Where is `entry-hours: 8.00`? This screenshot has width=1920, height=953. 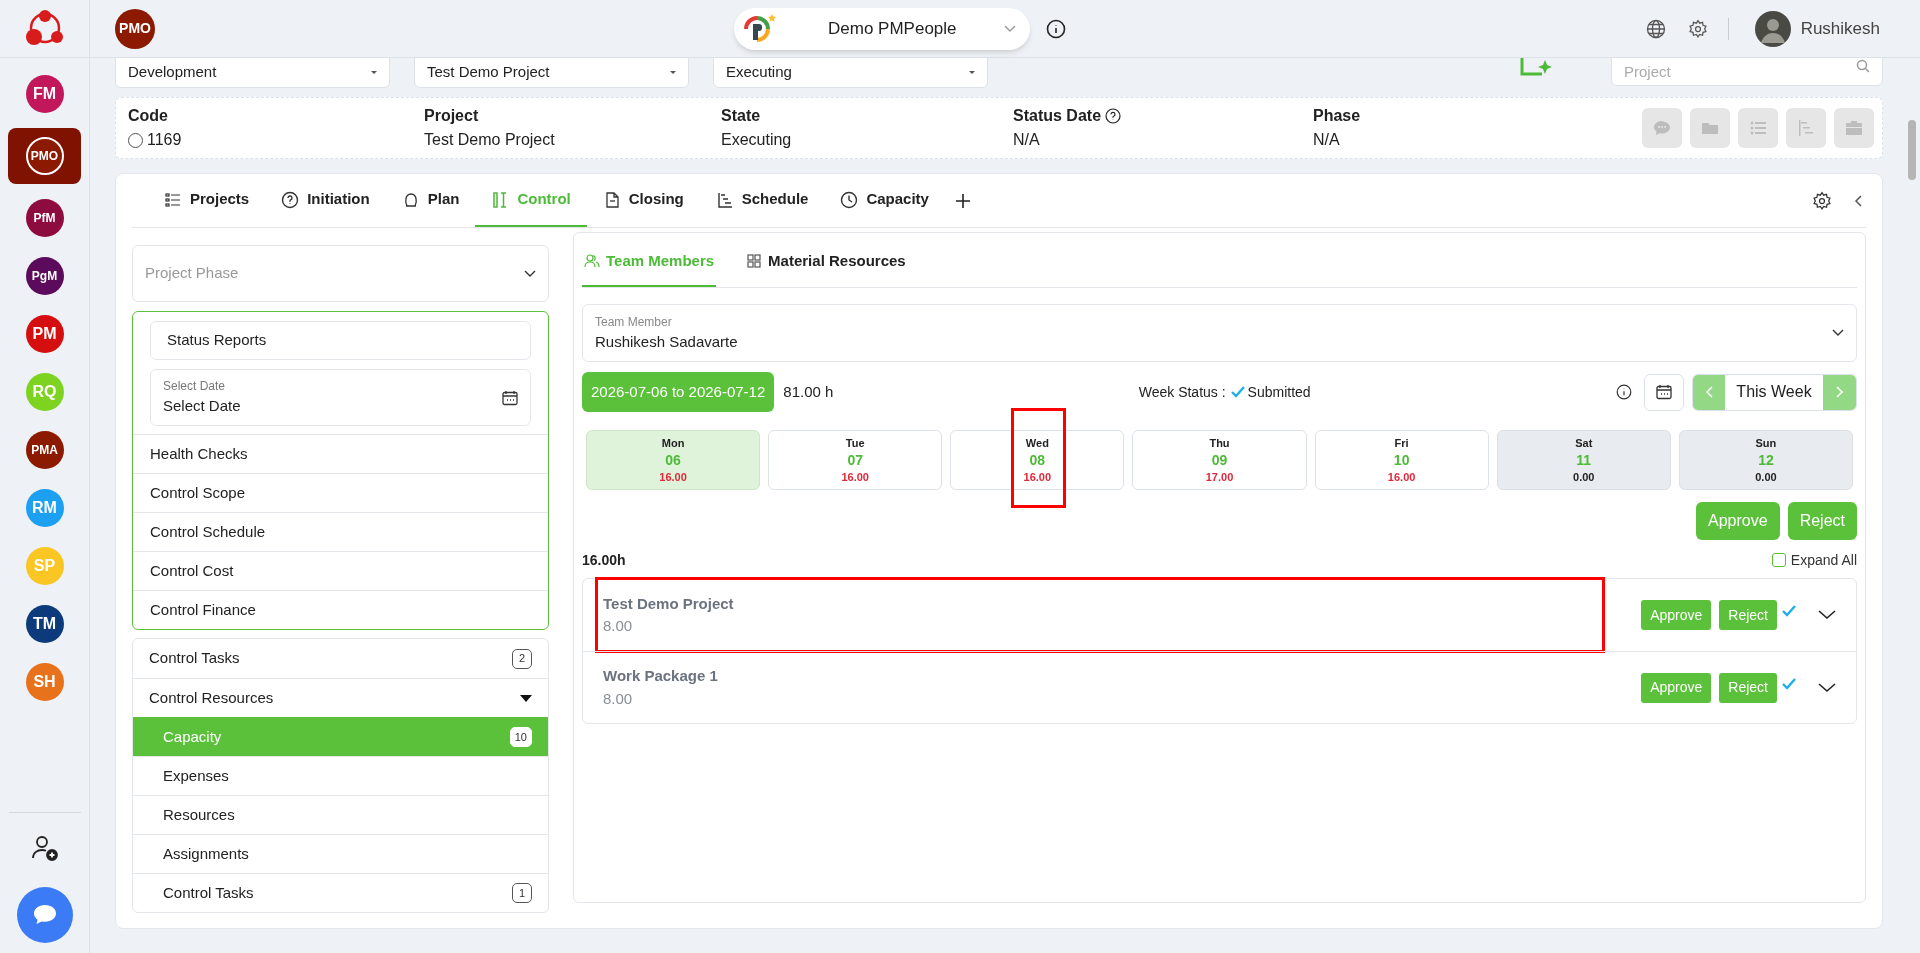
entry-hours: 8.00 is located at coordinates (618, 626).